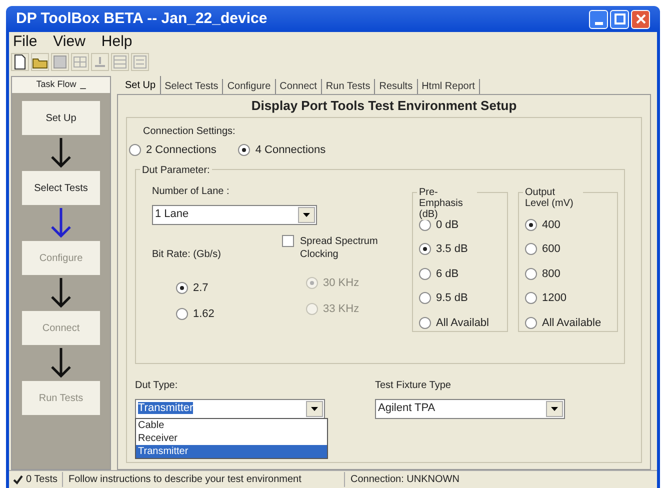  Describe the element at coordinates (140, 62) in the screenshot. I see `list-icon` at that location.